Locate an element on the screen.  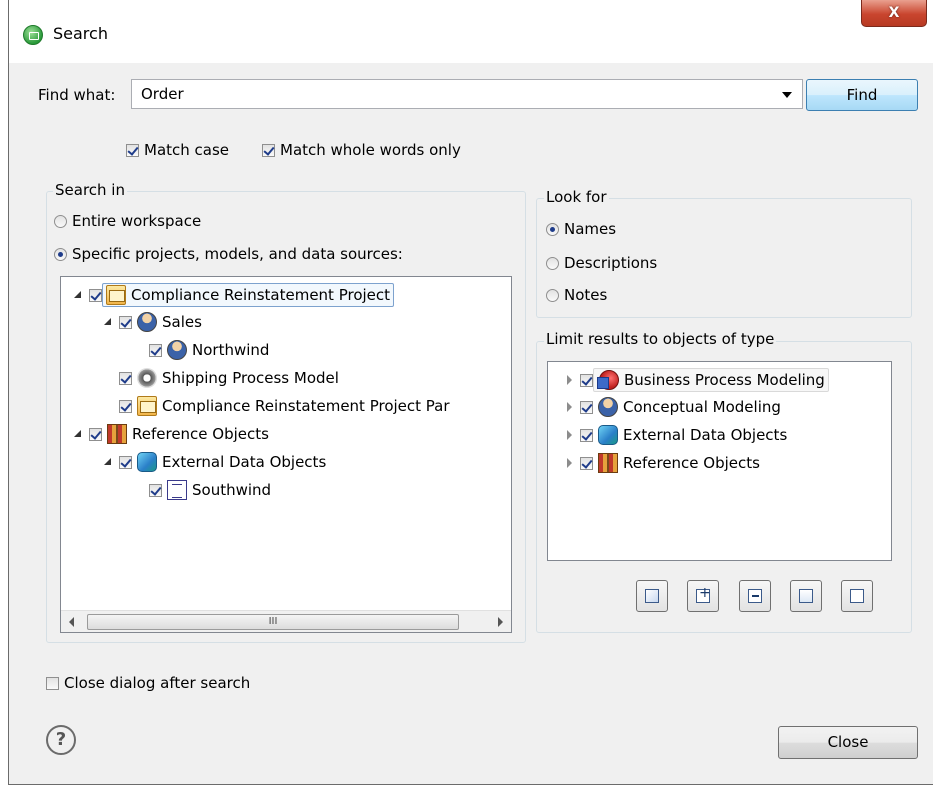
expand-all-button is located at coordinates (703, 596).